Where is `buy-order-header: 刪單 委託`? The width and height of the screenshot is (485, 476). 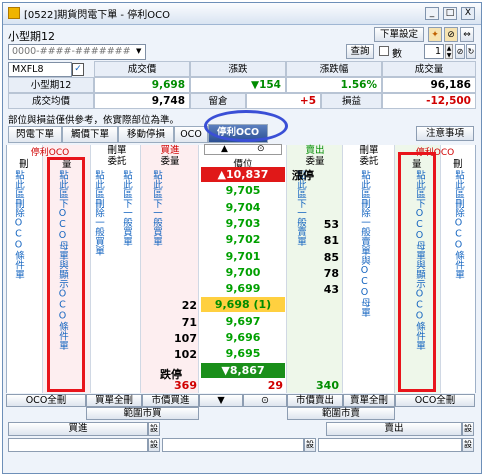
buy-order-header: 刪單 委託 is located at coordinates (117, 156).